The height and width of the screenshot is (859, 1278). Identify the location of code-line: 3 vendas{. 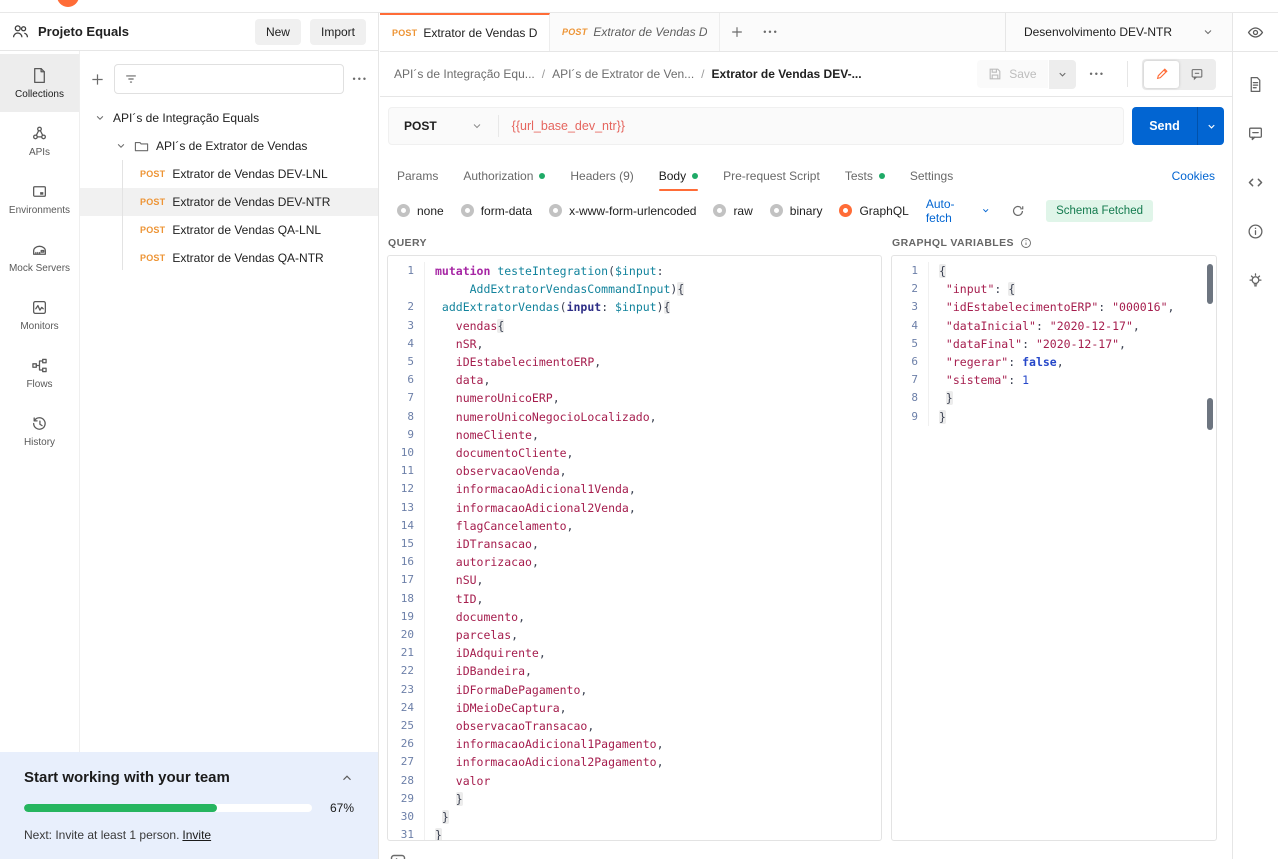
(634, 325).